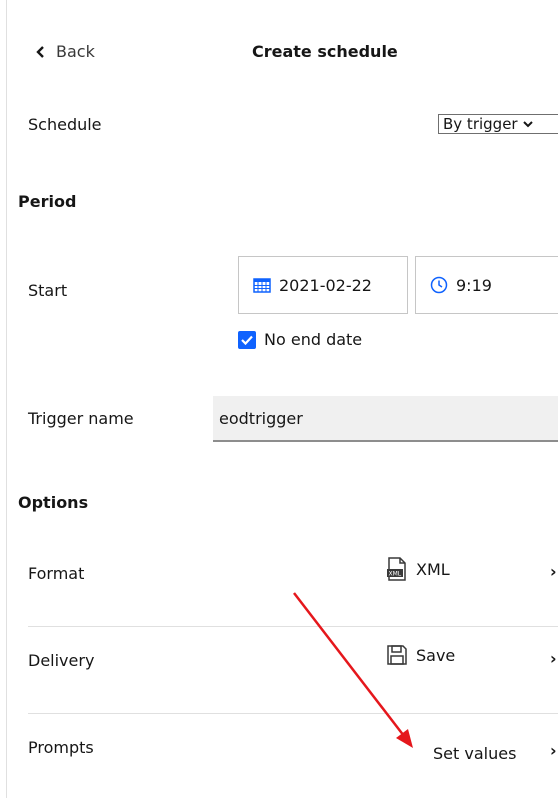  Describe the element at coordinates (395, 574) in the screenshot. I see `svg-text: XML` at that location.